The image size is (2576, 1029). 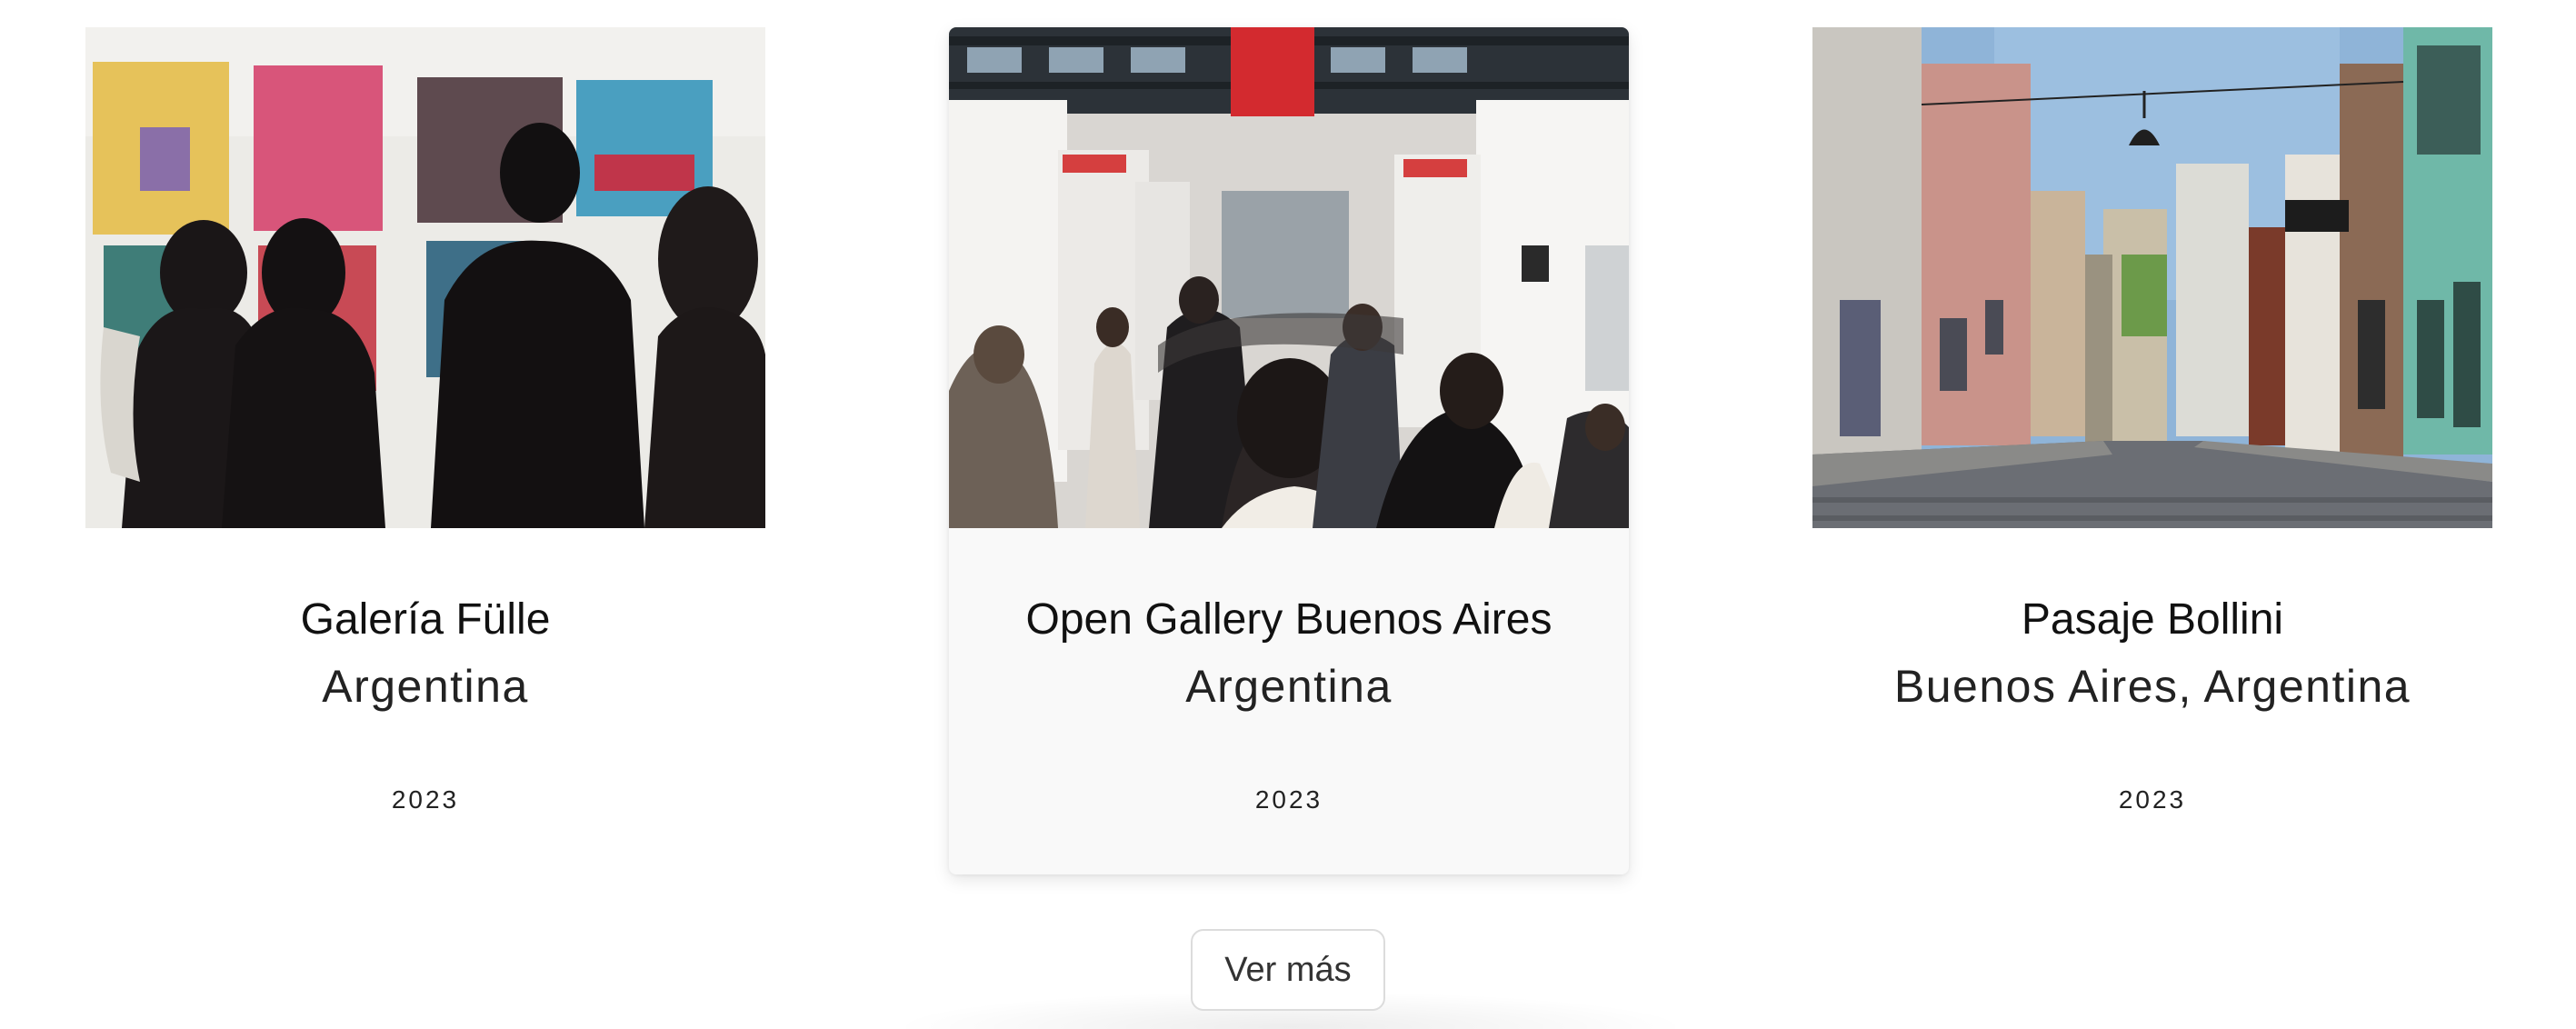 I want to click on exhibition-image-gallery-visitors, so click(x=425, y=277).